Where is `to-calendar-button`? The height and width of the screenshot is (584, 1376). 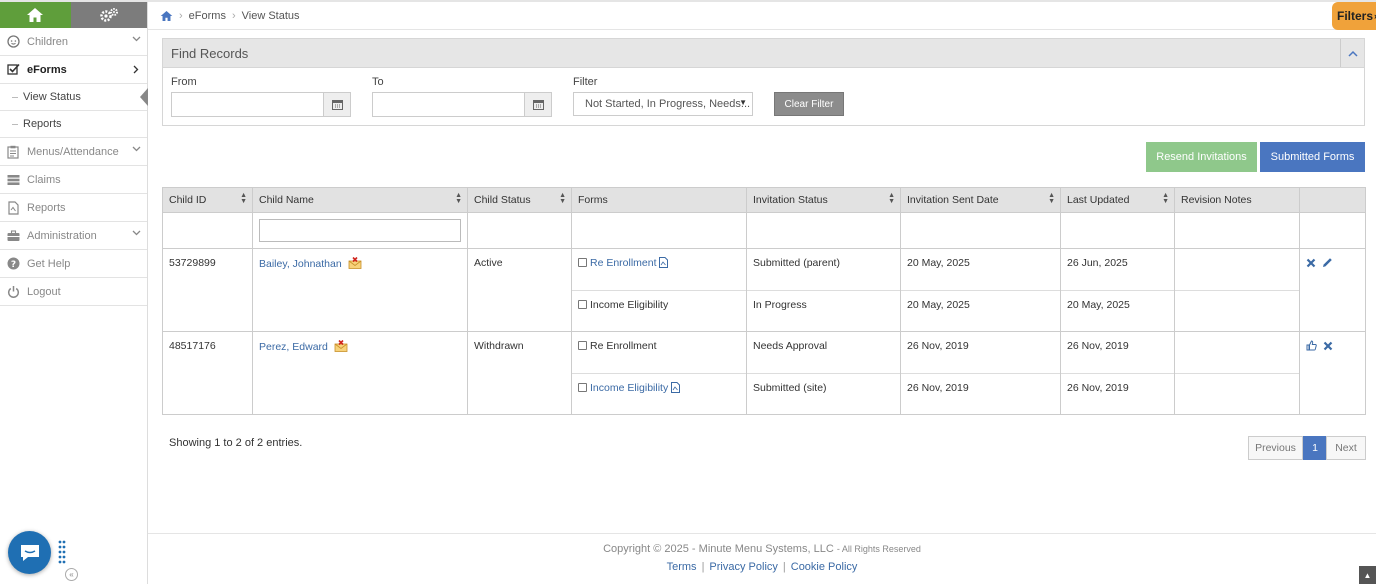 to-calendar-button is located at coordinates (537, 104).